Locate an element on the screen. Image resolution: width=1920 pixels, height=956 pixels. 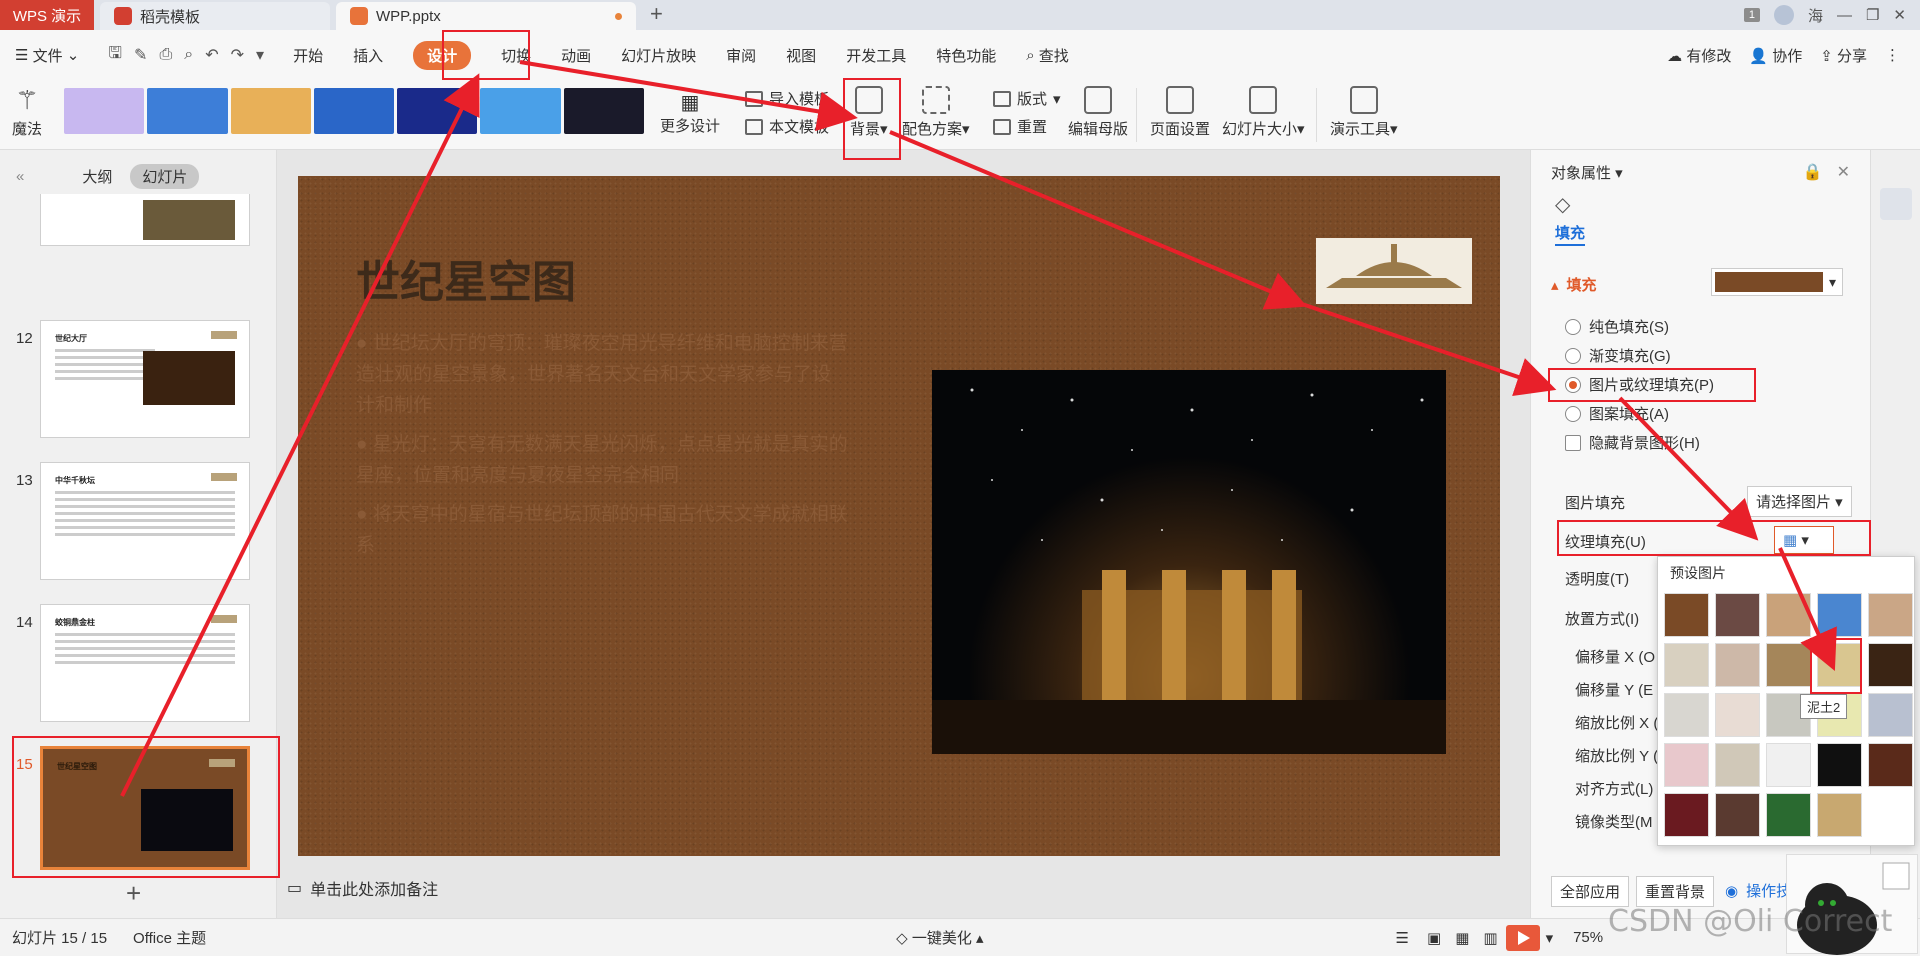
apply-all-button: 全部应用 is located at coordinates (1590, 891).